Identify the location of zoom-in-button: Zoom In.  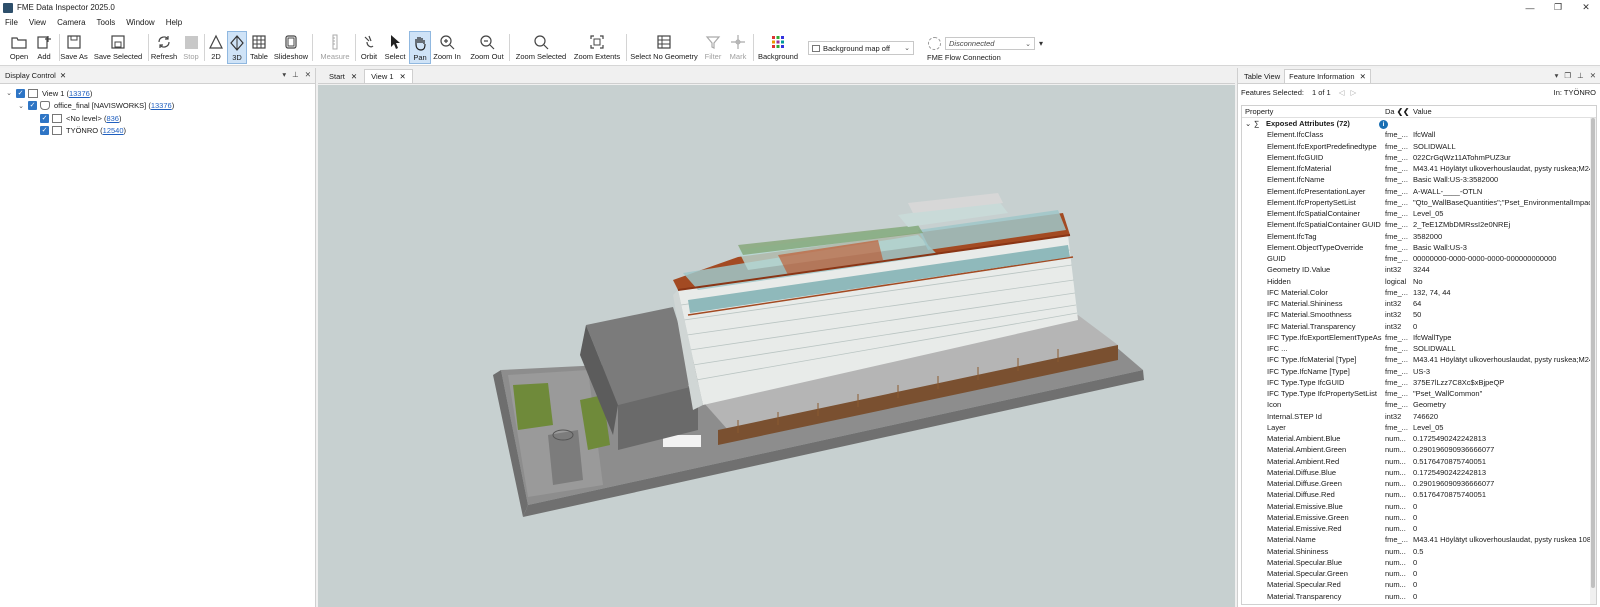
(447, 47).